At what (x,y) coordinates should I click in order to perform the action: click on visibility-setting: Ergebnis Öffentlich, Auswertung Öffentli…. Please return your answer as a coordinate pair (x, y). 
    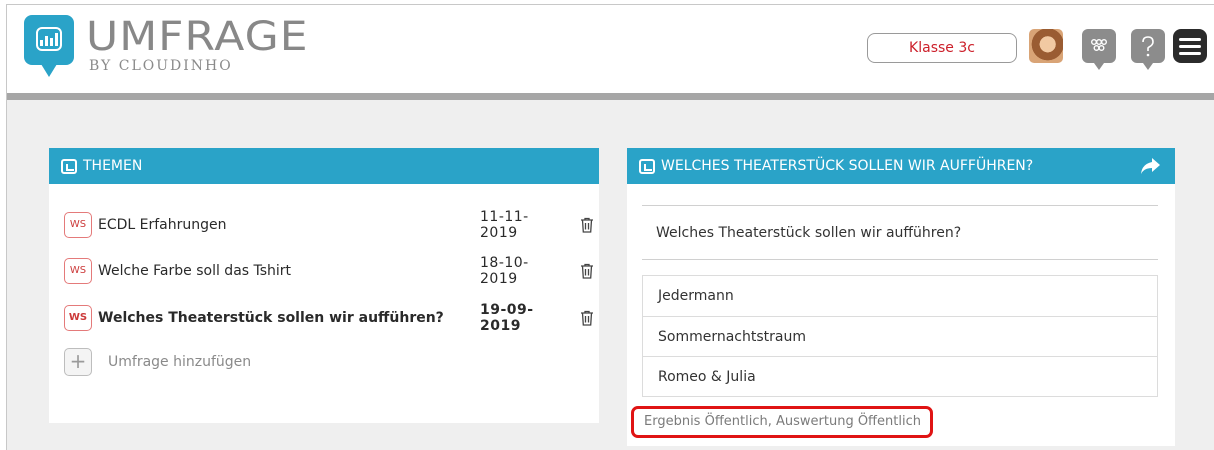
    Looking at the image, I should click on (782, 422).